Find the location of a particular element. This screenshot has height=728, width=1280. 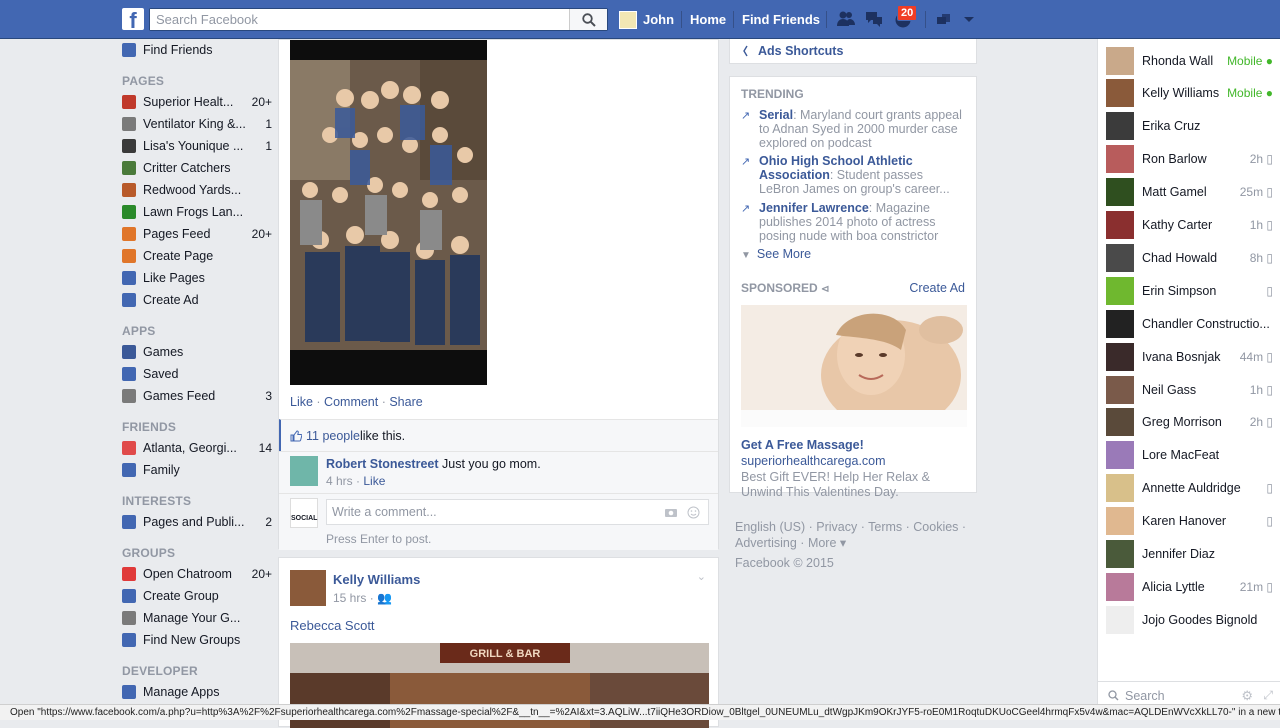

trending-arrow-icon: ↗ is located at coordinates (746, 116).